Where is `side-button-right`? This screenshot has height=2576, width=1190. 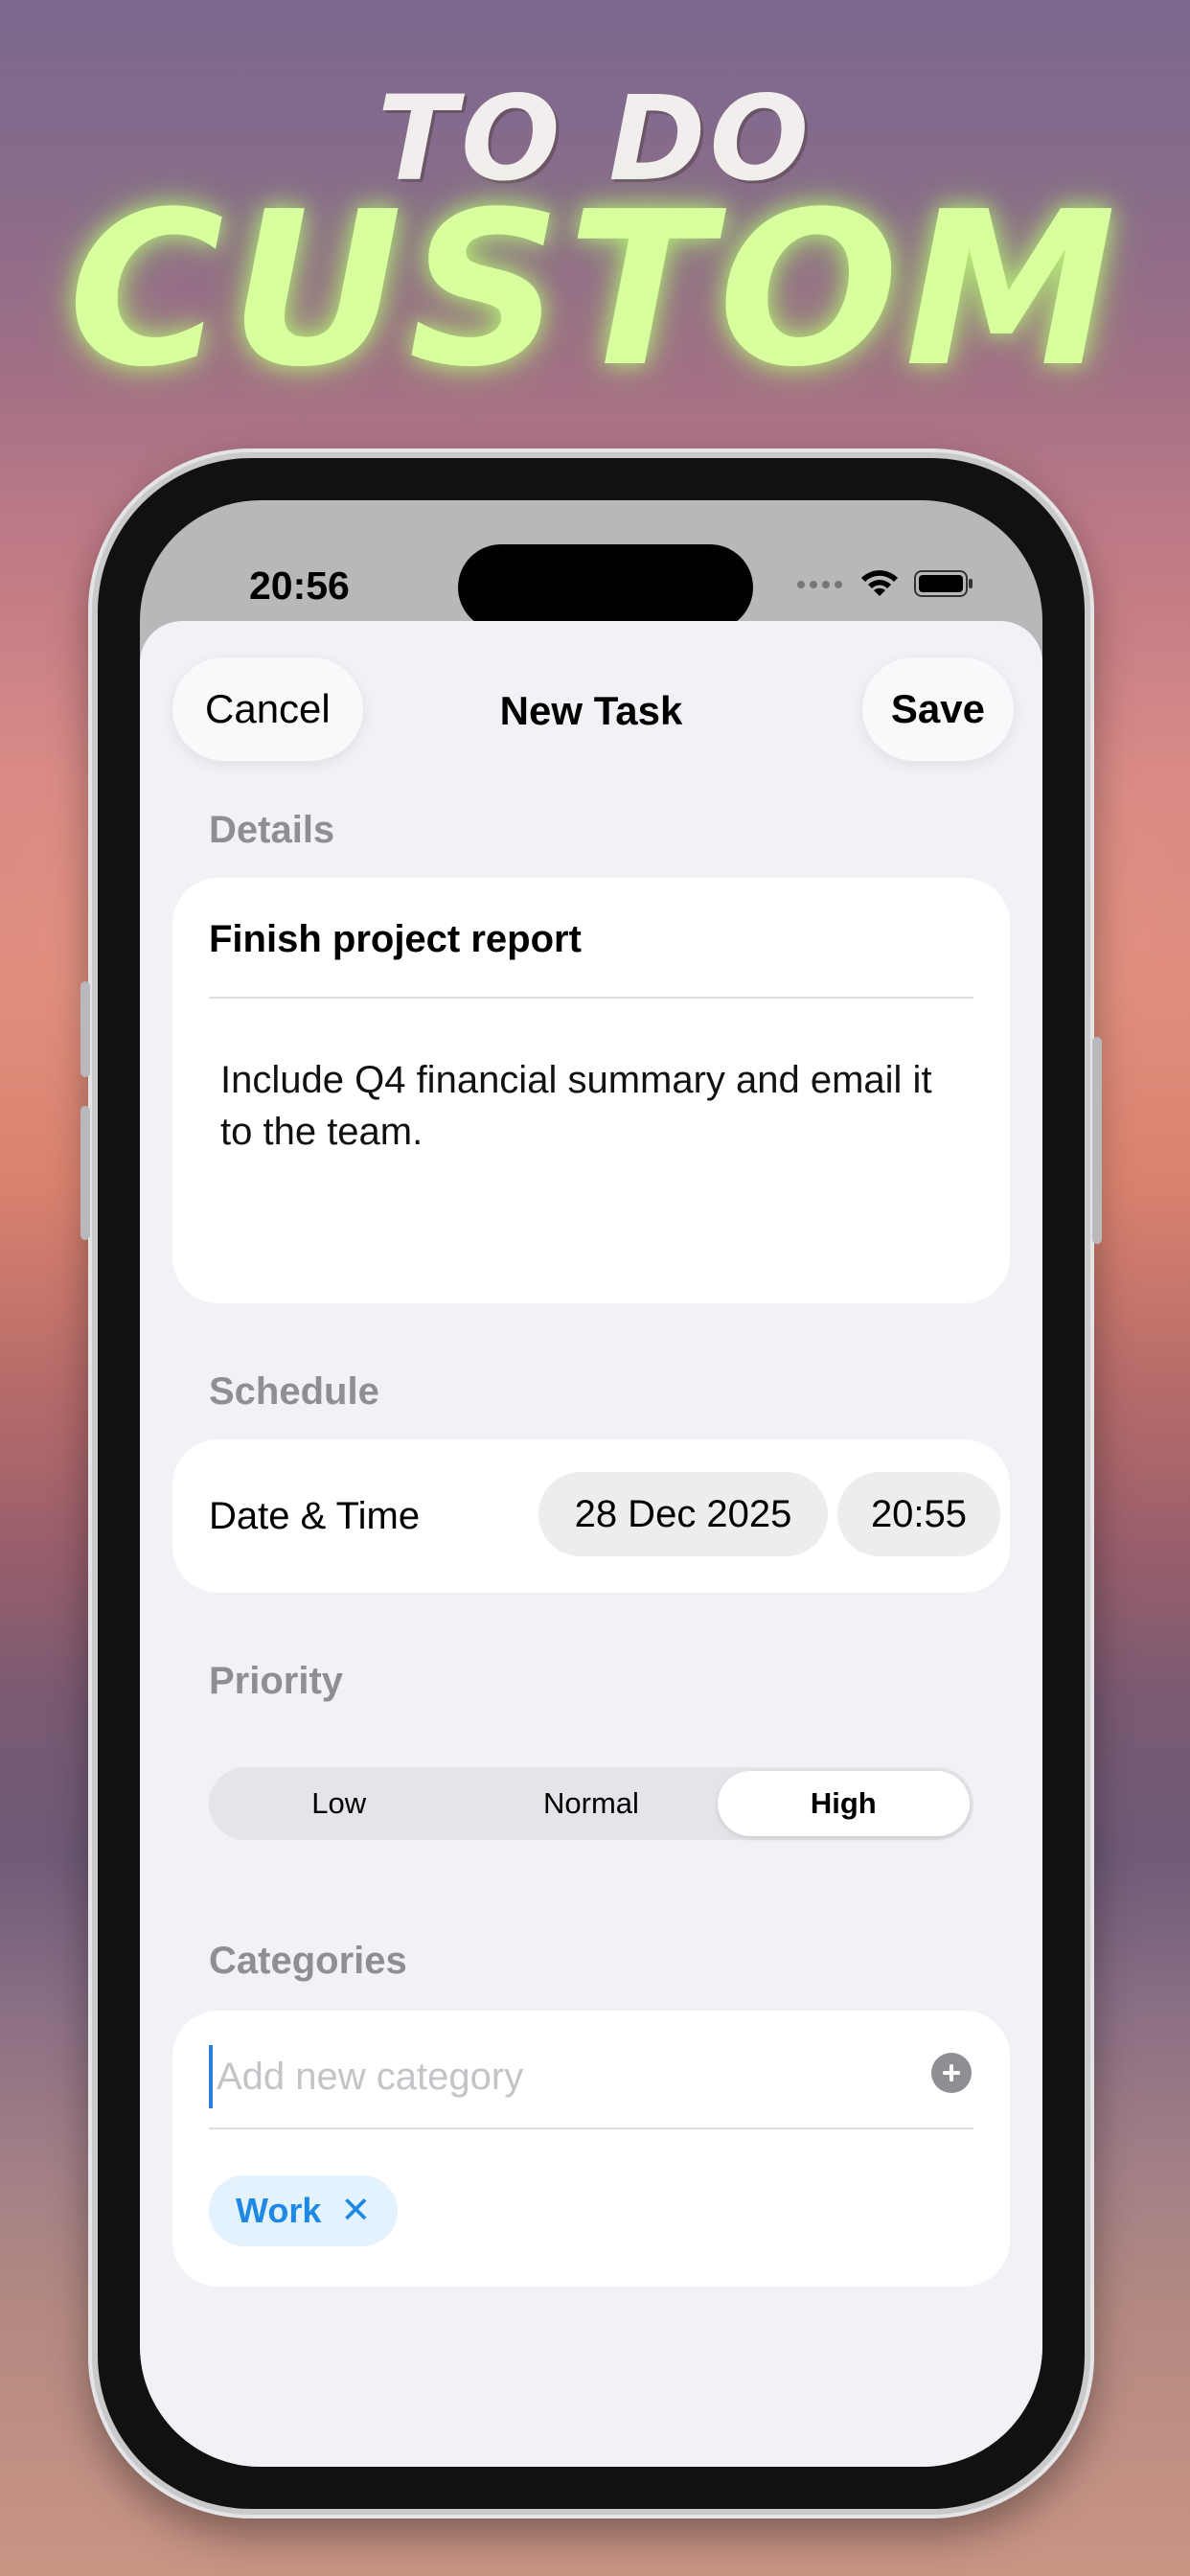
side-button-right is located at coordinates (1097, 1140).